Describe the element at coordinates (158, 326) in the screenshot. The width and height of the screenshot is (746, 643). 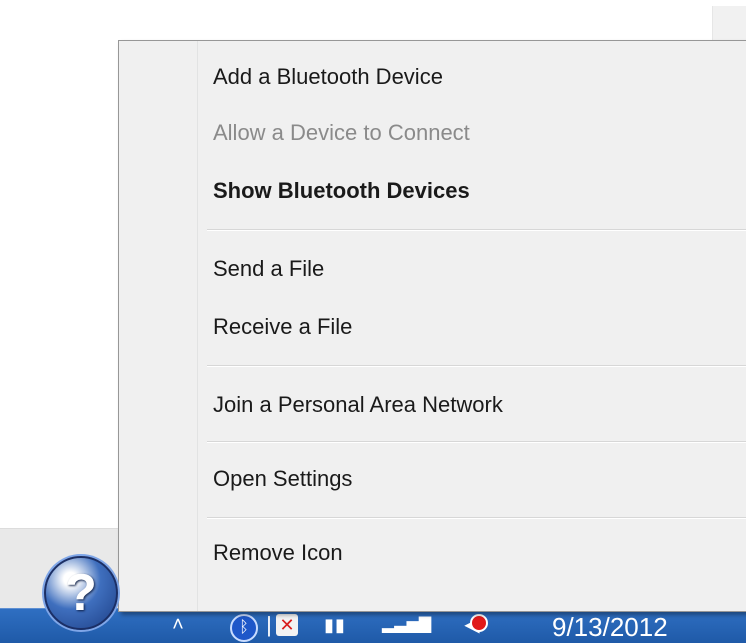
I see `menu-icon-gutter` at that location.